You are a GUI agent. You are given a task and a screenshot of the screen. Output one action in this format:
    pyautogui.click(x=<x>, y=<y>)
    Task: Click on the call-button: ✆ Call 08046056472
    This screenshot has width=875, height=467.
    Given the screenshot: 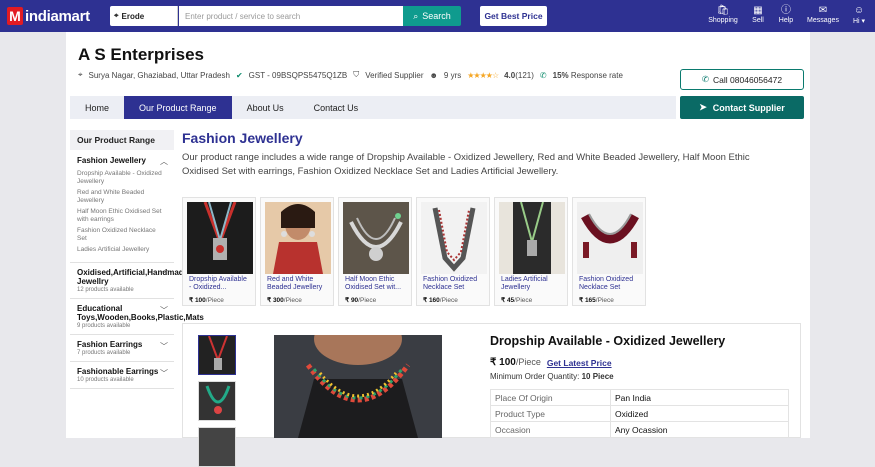 What is the action you would take?
    pyautogui.click(x=742, y=79)
    